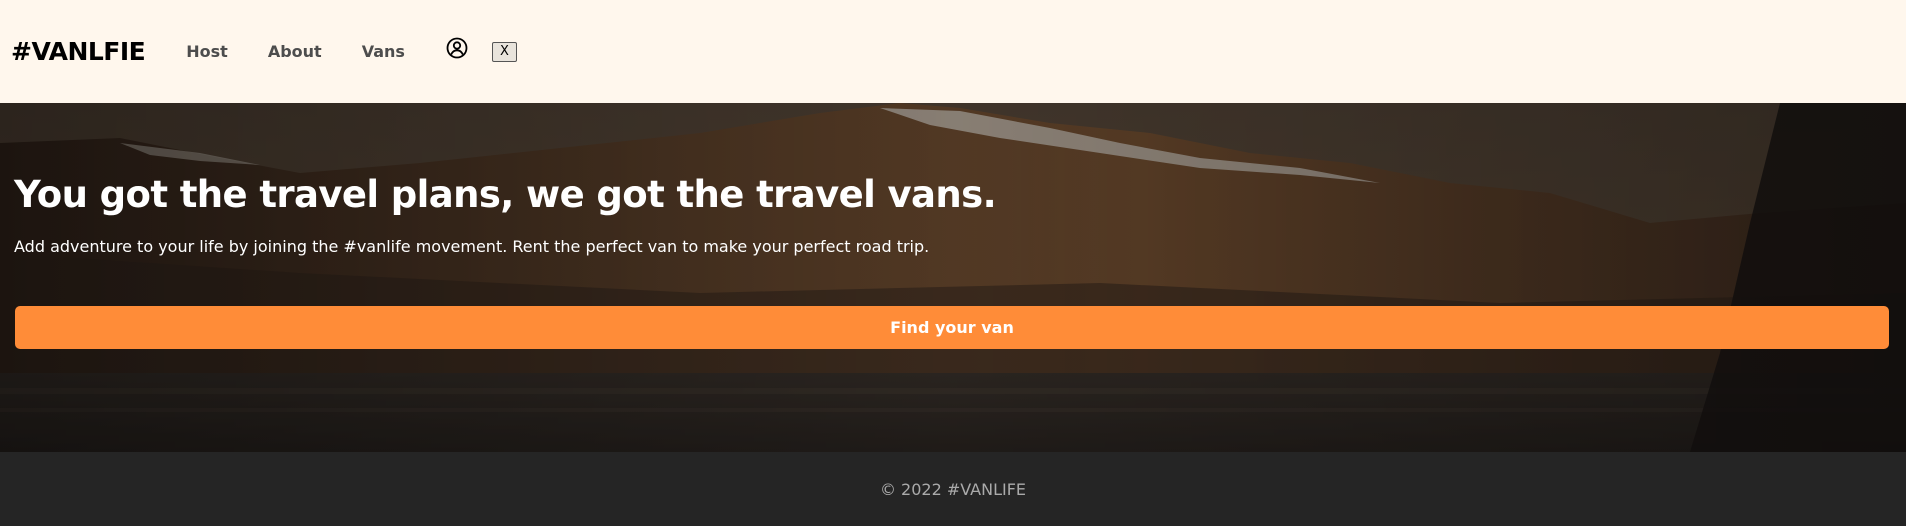 The image size is (1906, 528). Describe the element at coordinates (952, 327) in the screenshot. I see `find-your-van-button: Find your van` at that location.